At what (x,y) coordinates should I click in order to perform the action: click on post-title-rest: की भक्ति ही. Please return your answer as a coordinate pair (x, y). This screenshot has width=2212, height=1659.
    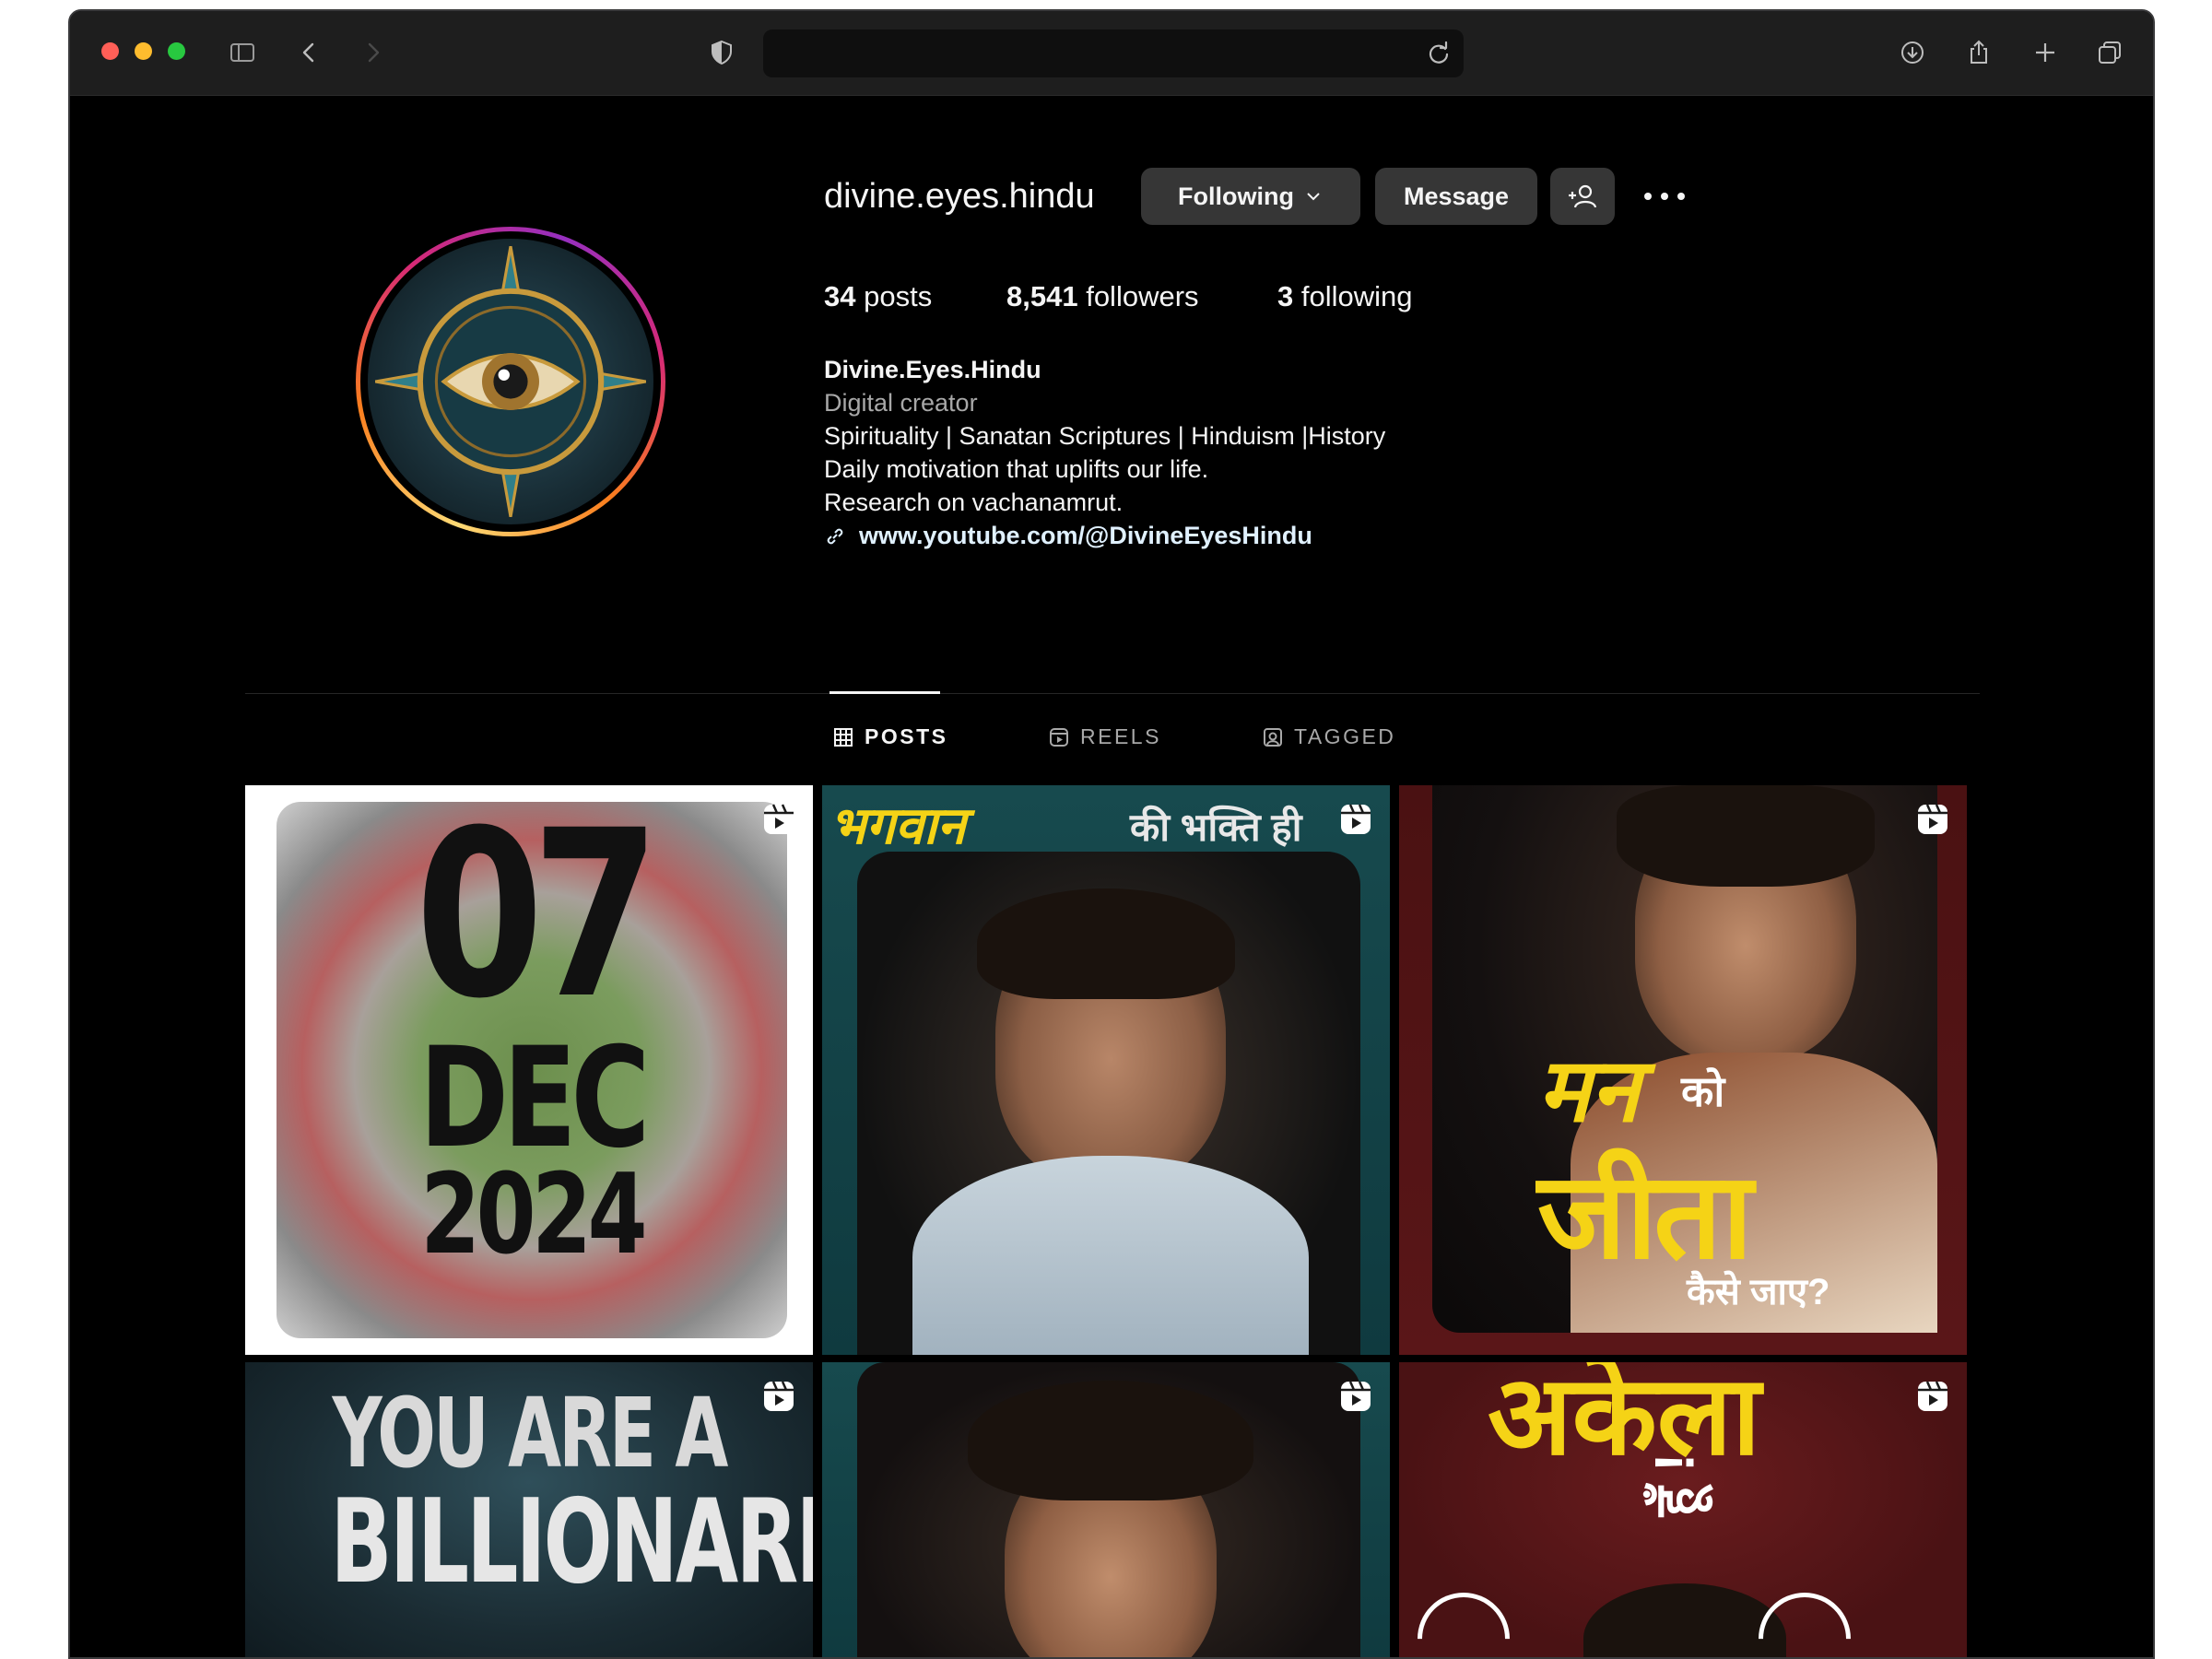
    Looking at the image, I should click on (1216, 827).